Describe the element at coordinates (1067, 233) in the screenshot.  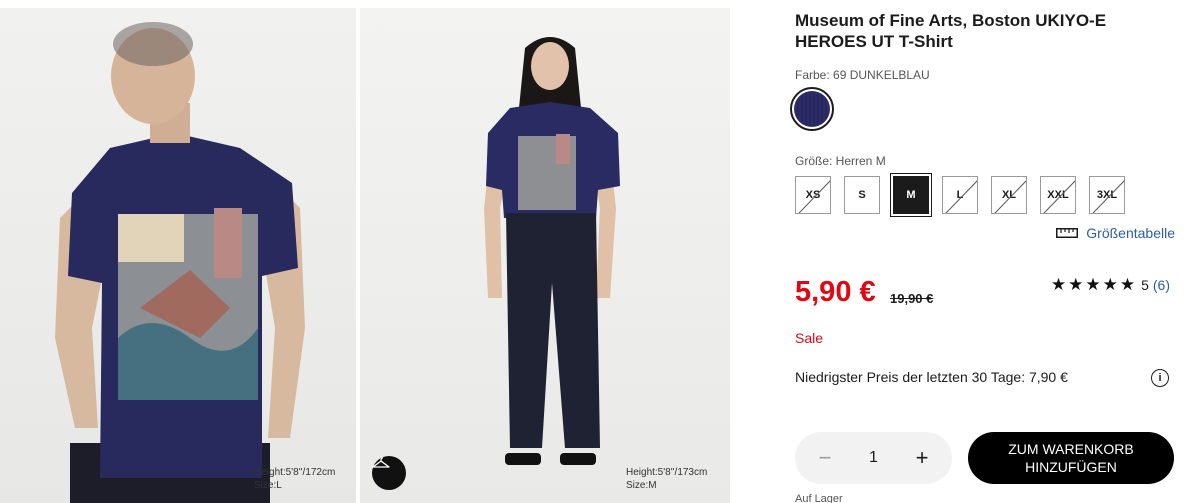
I see `ruler-icon` at that location.